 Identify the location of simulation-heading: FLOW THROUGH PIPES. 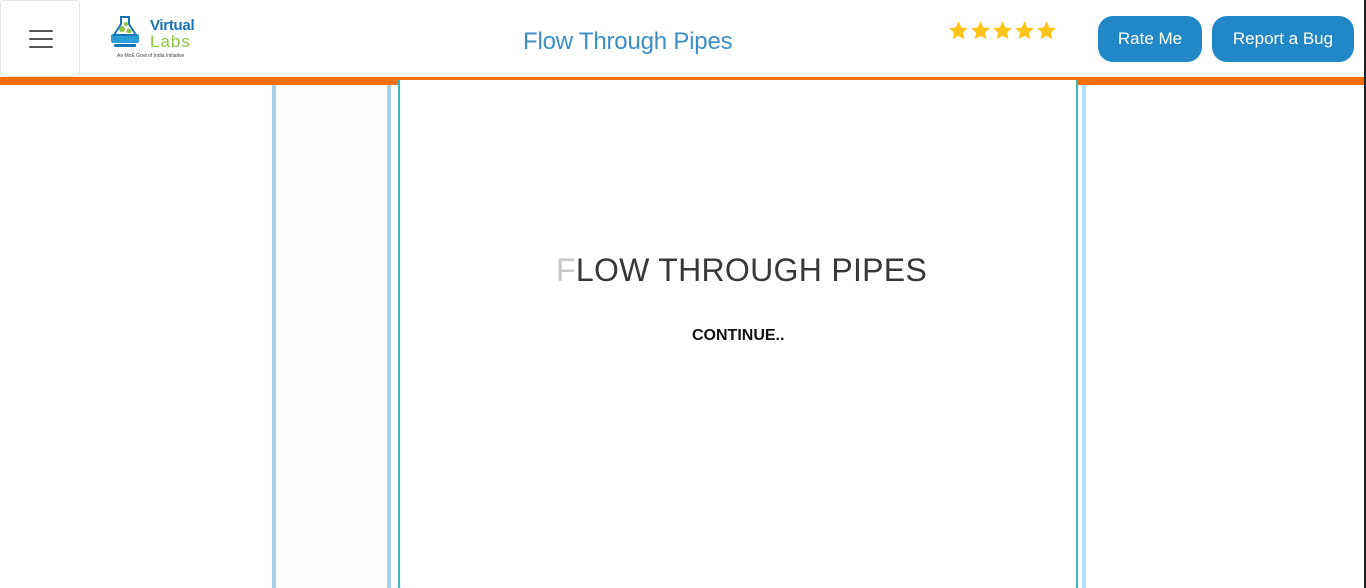
(741, 270).